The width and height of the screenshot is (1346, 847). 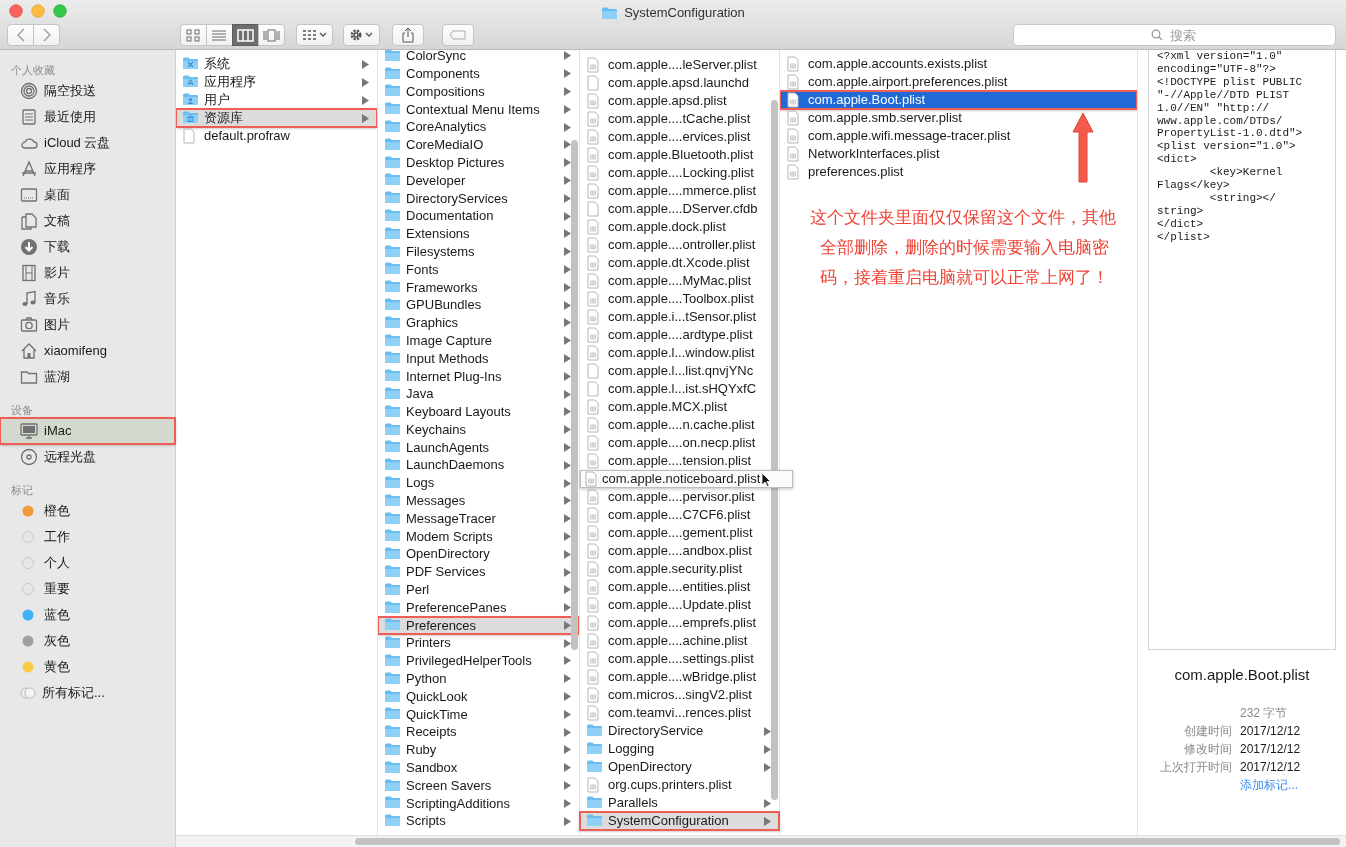 What do you see at coordinates (276, 82) in the screenshot?
I see `file-row: 应用程序` at bounding box center [276, 82].